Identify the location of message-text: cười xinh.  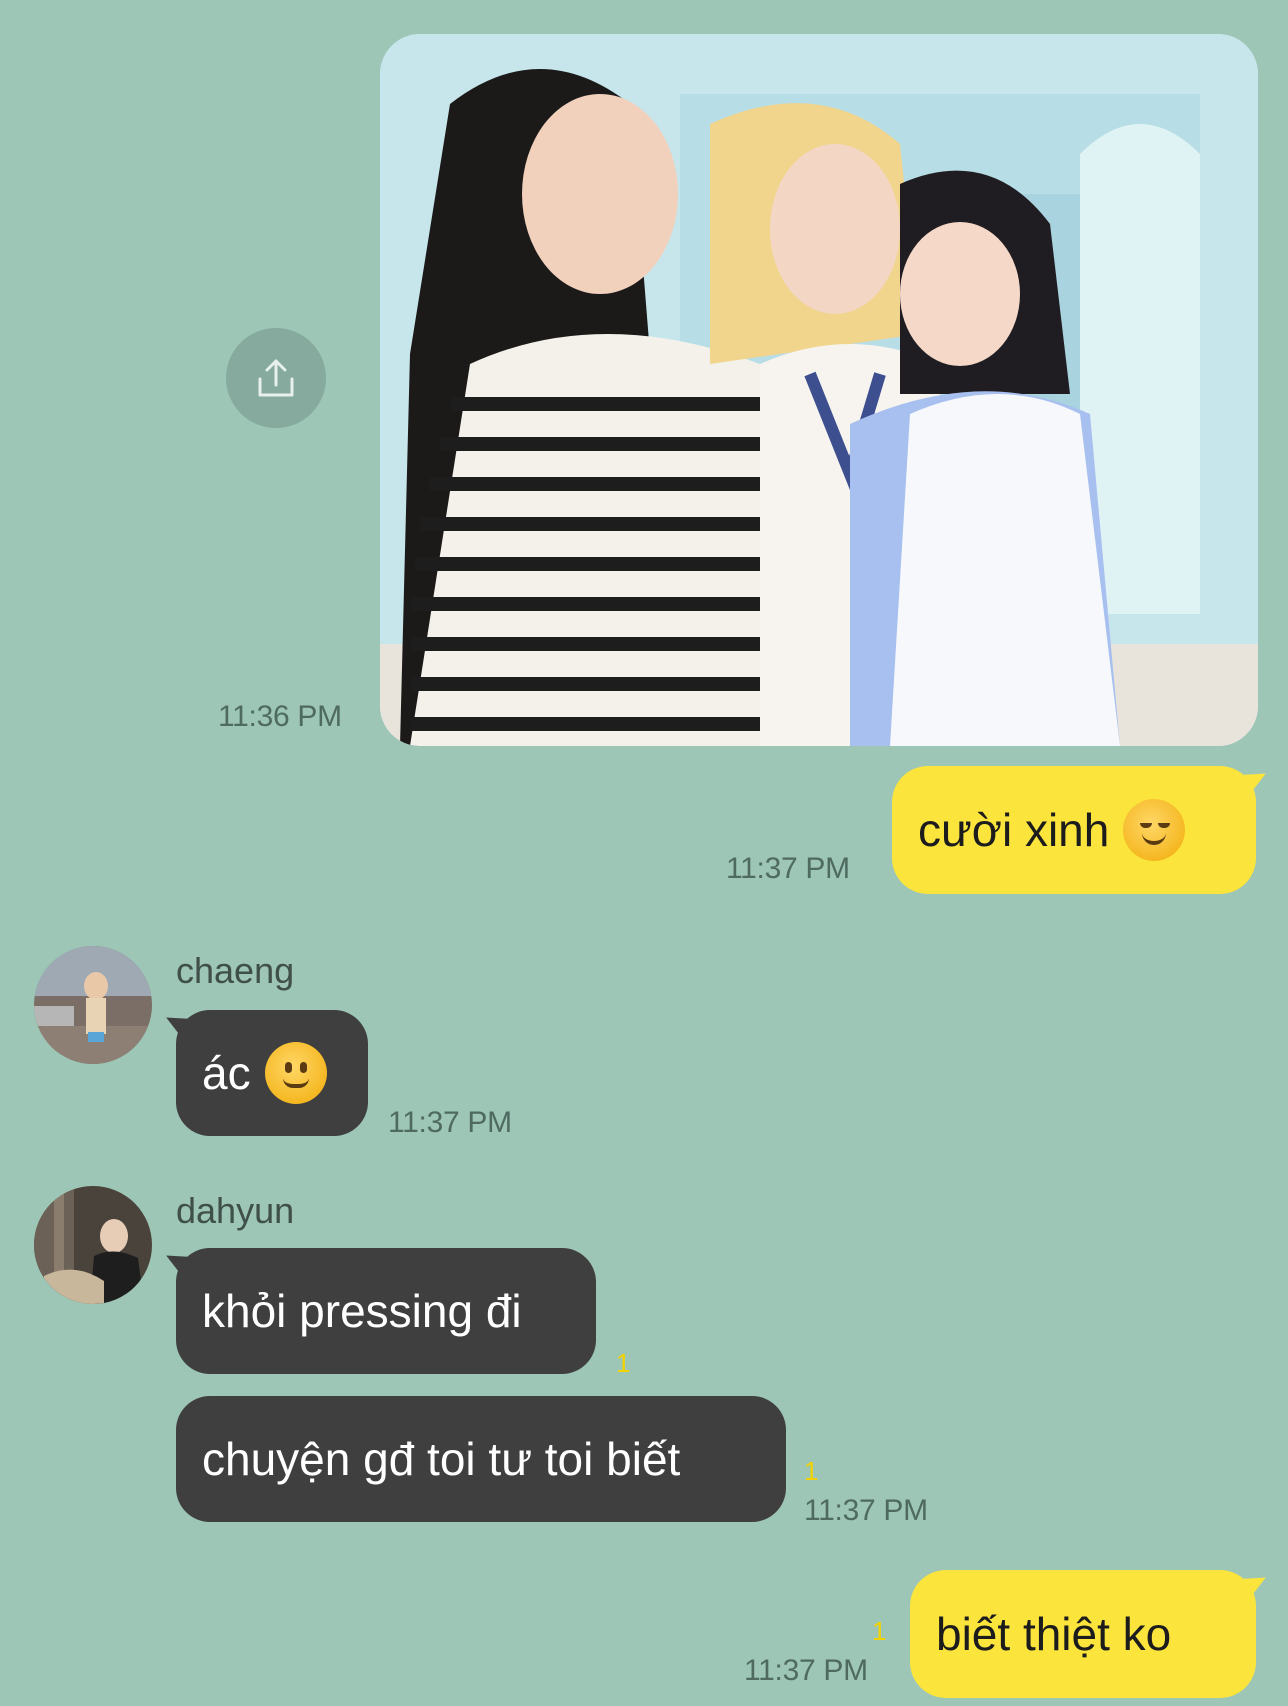
(1014, 830).